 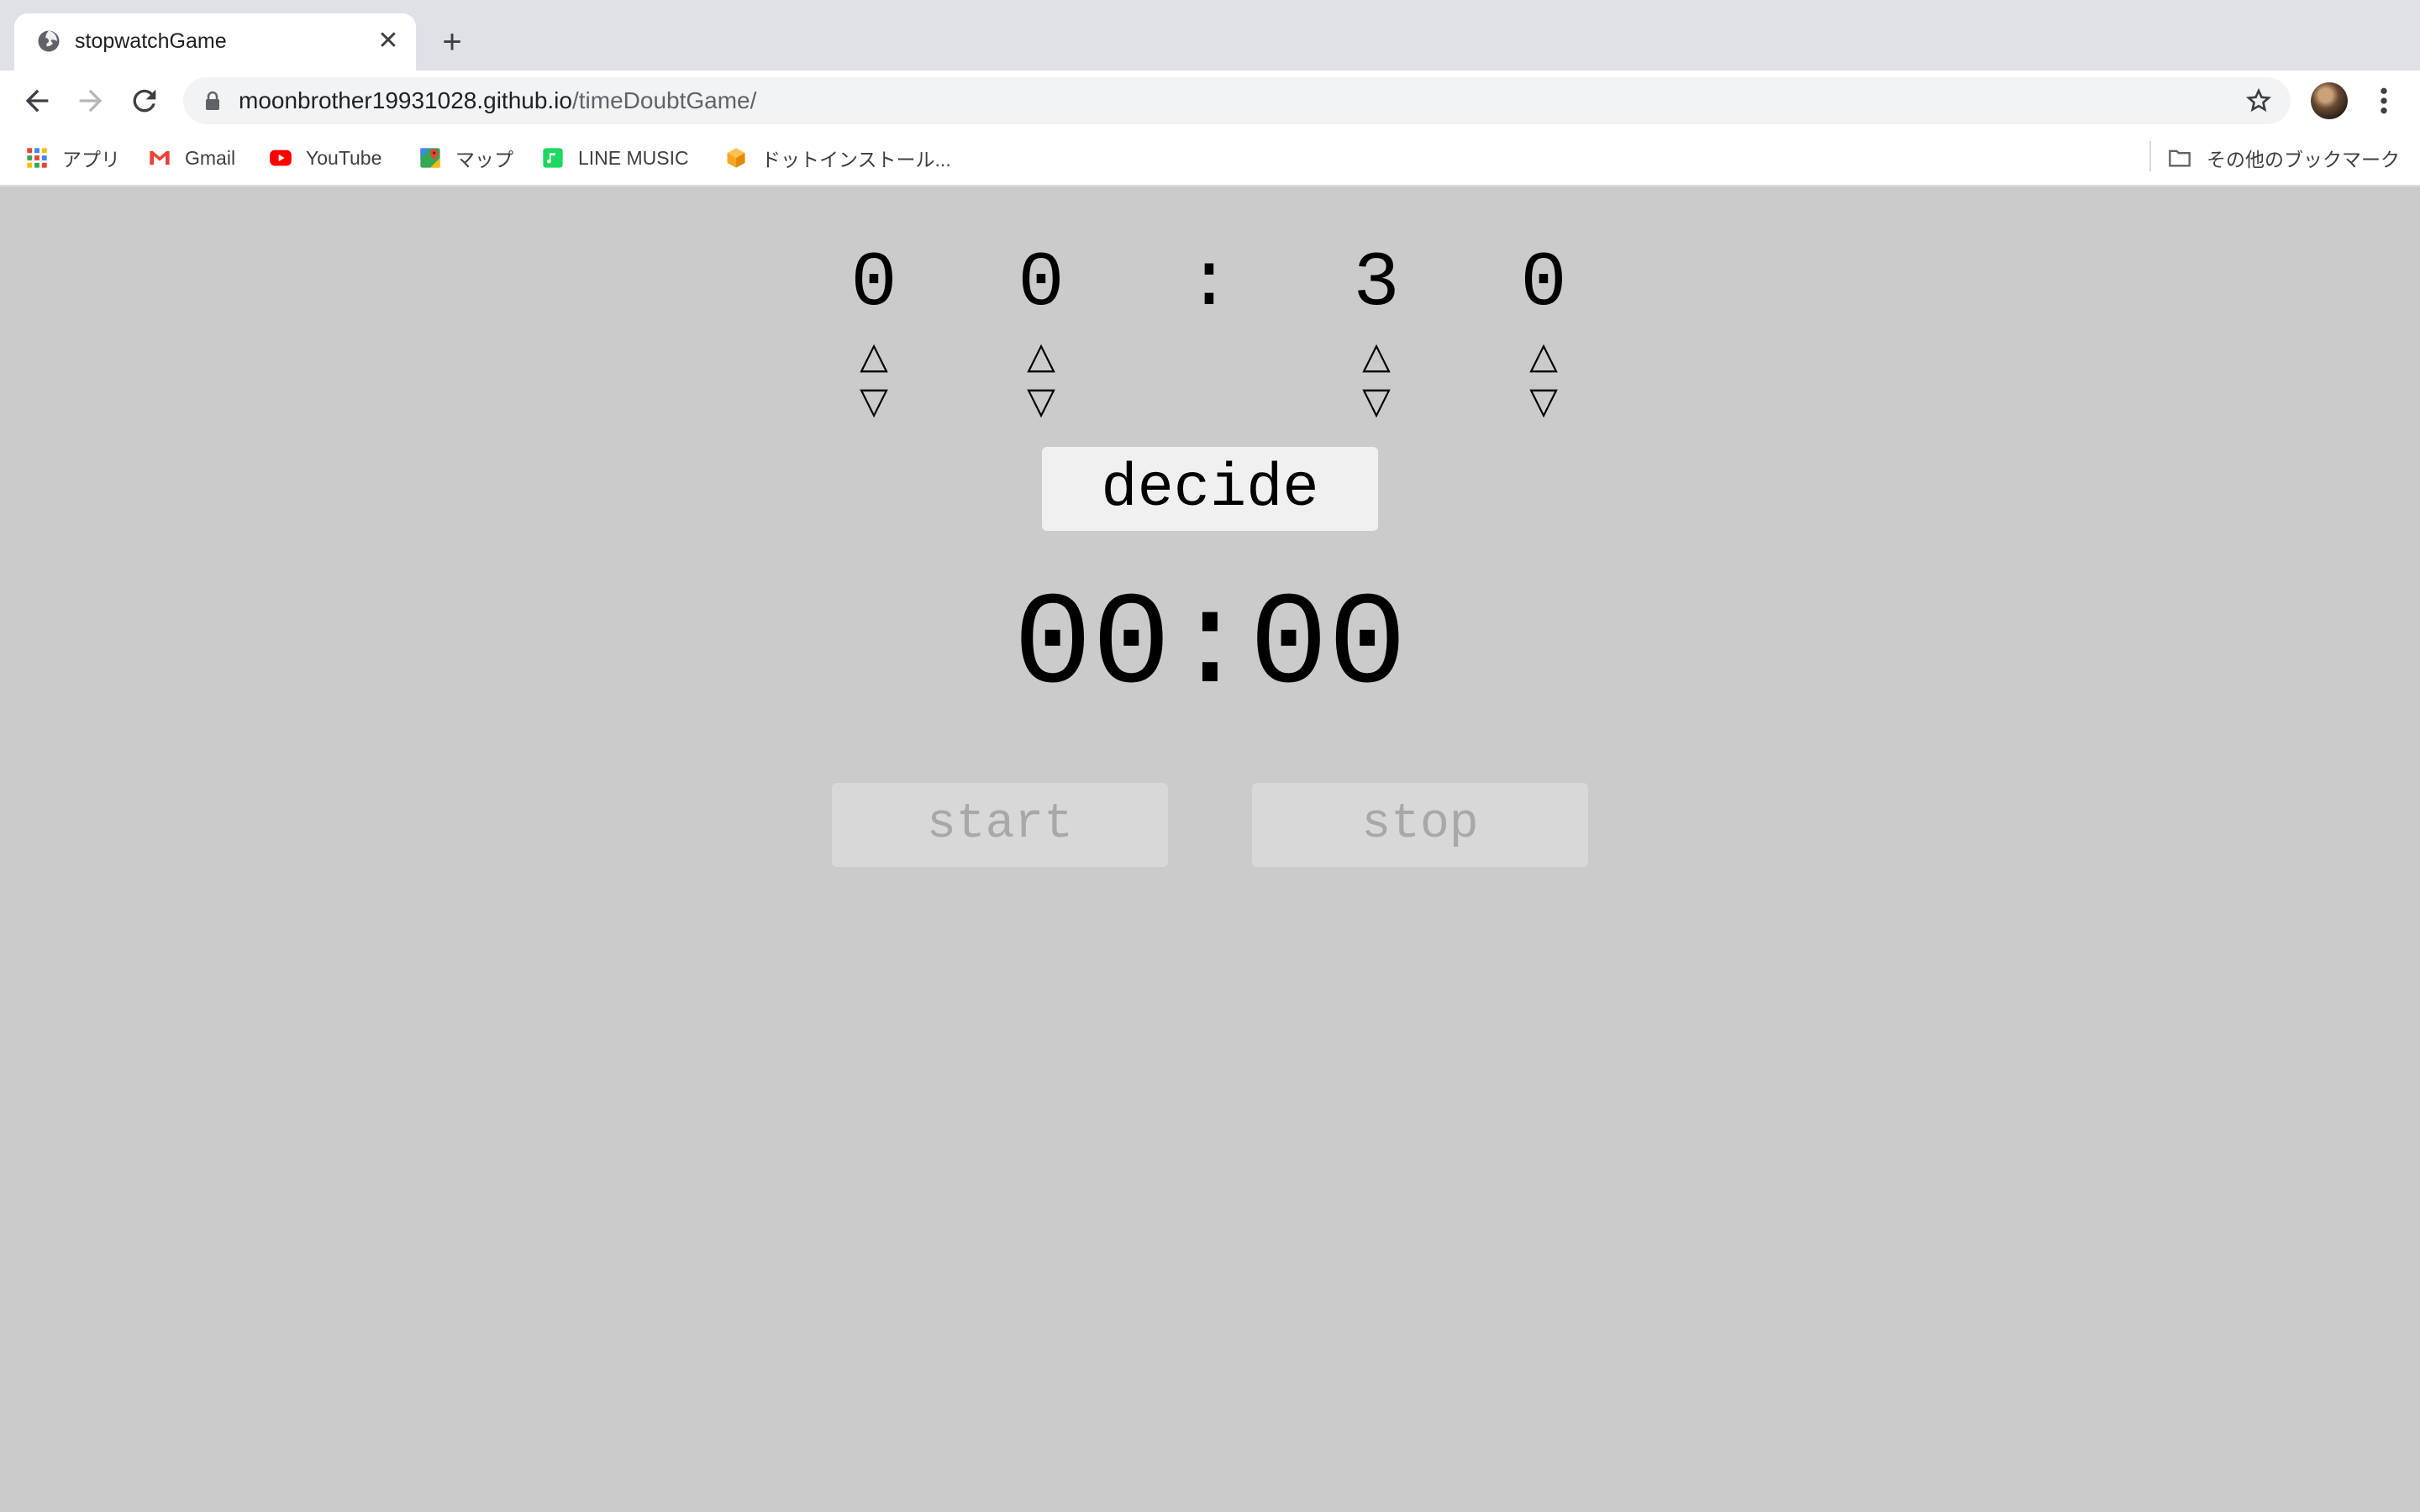 I want to click on line-music-icon, so click(x=553, y=158).